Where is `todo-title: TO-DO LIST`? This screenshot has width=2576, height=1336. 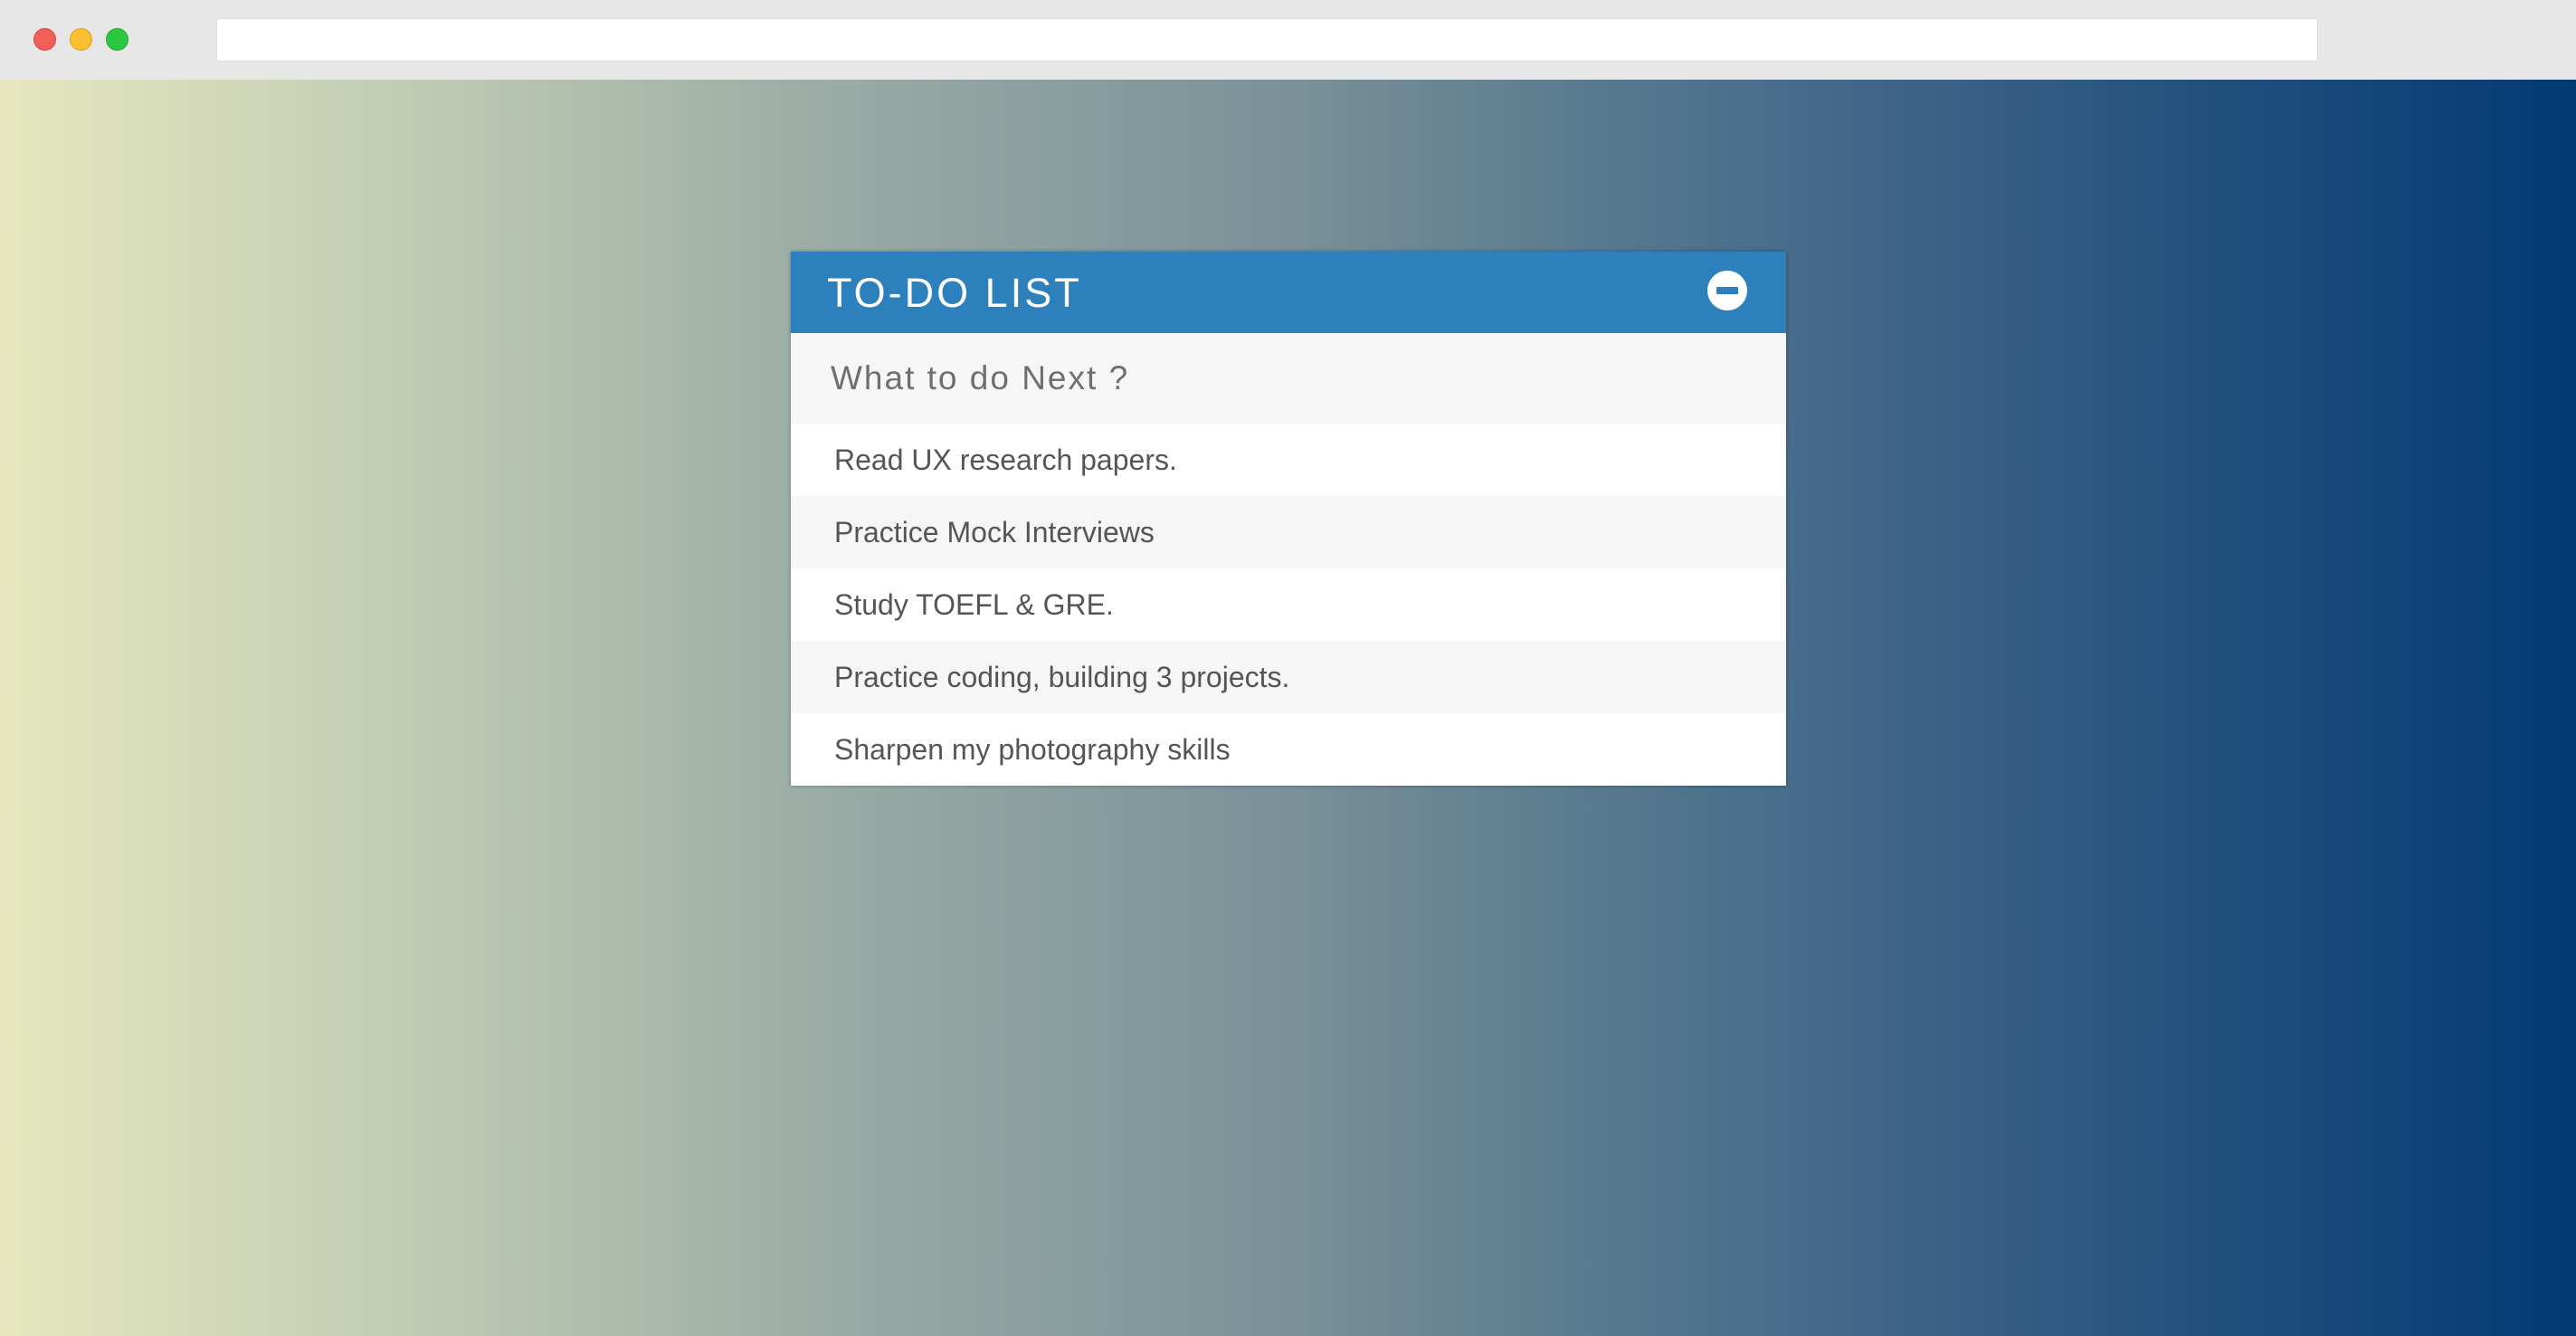 todo-title: TO-DO LIST is located at coordinates (955, 293).